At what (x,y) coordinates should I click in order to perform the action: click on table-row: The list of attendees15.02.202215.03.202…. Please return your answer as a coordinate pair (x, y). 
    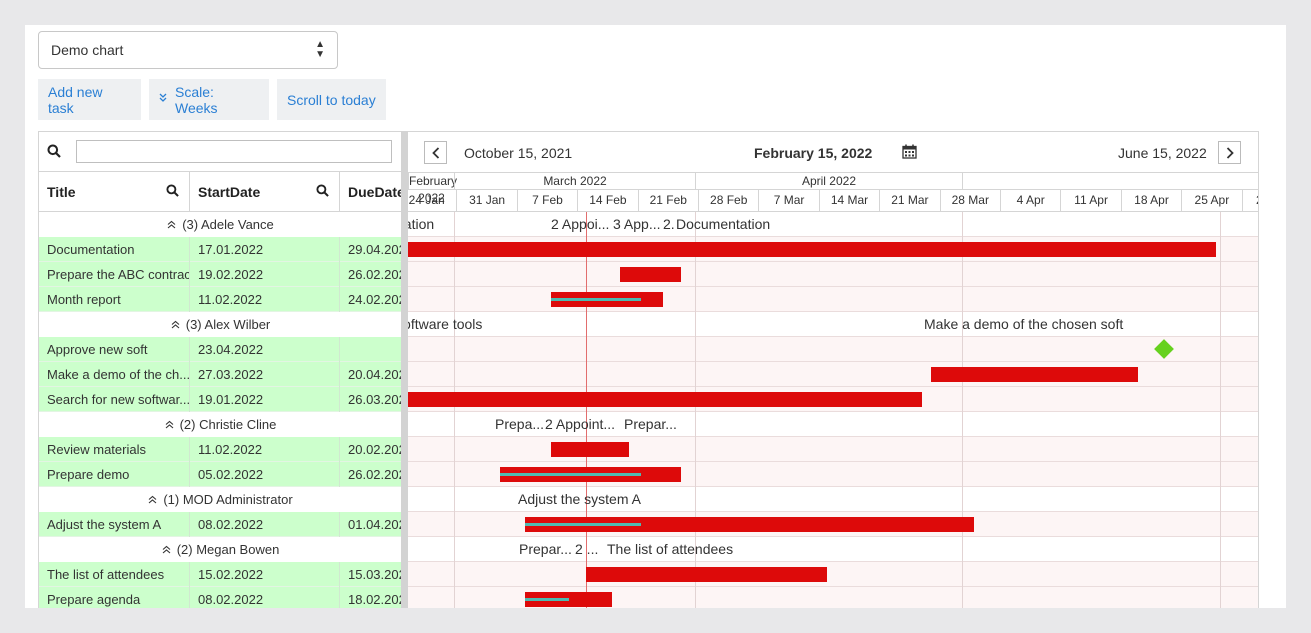
    Looking at the image, I should click on (220, 574).